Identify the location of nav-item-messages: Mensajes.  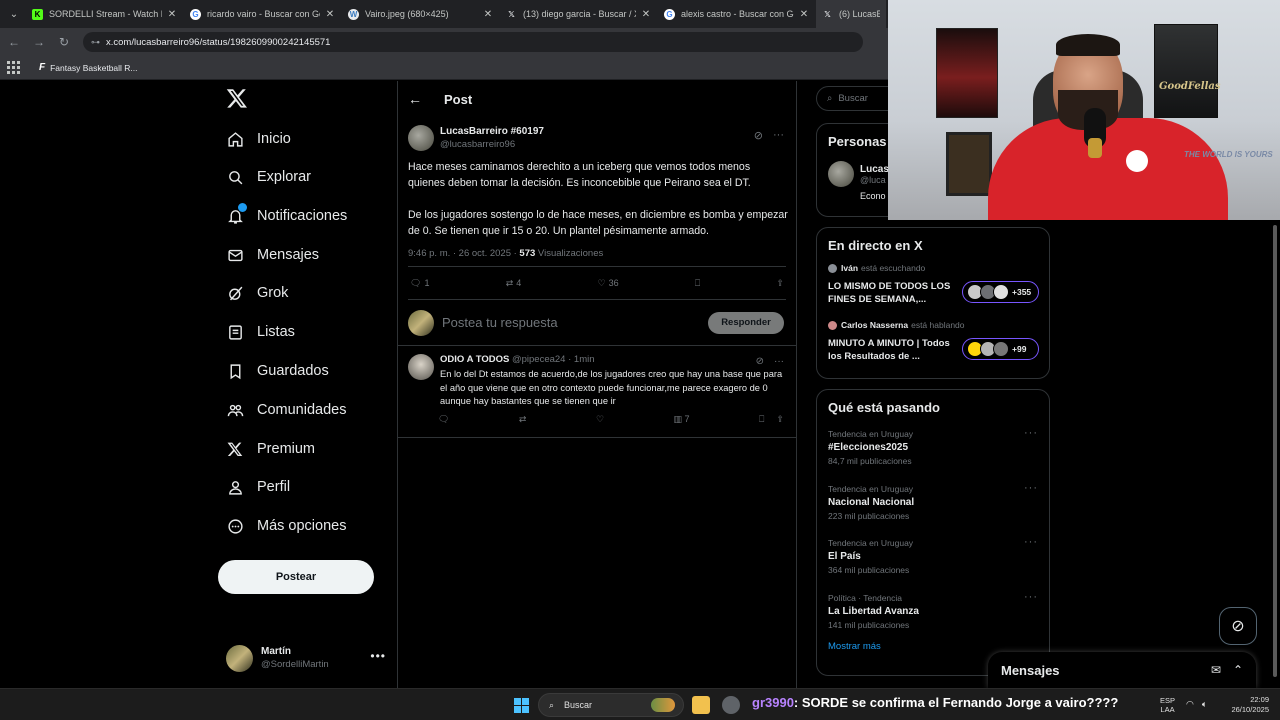
(272, 255).